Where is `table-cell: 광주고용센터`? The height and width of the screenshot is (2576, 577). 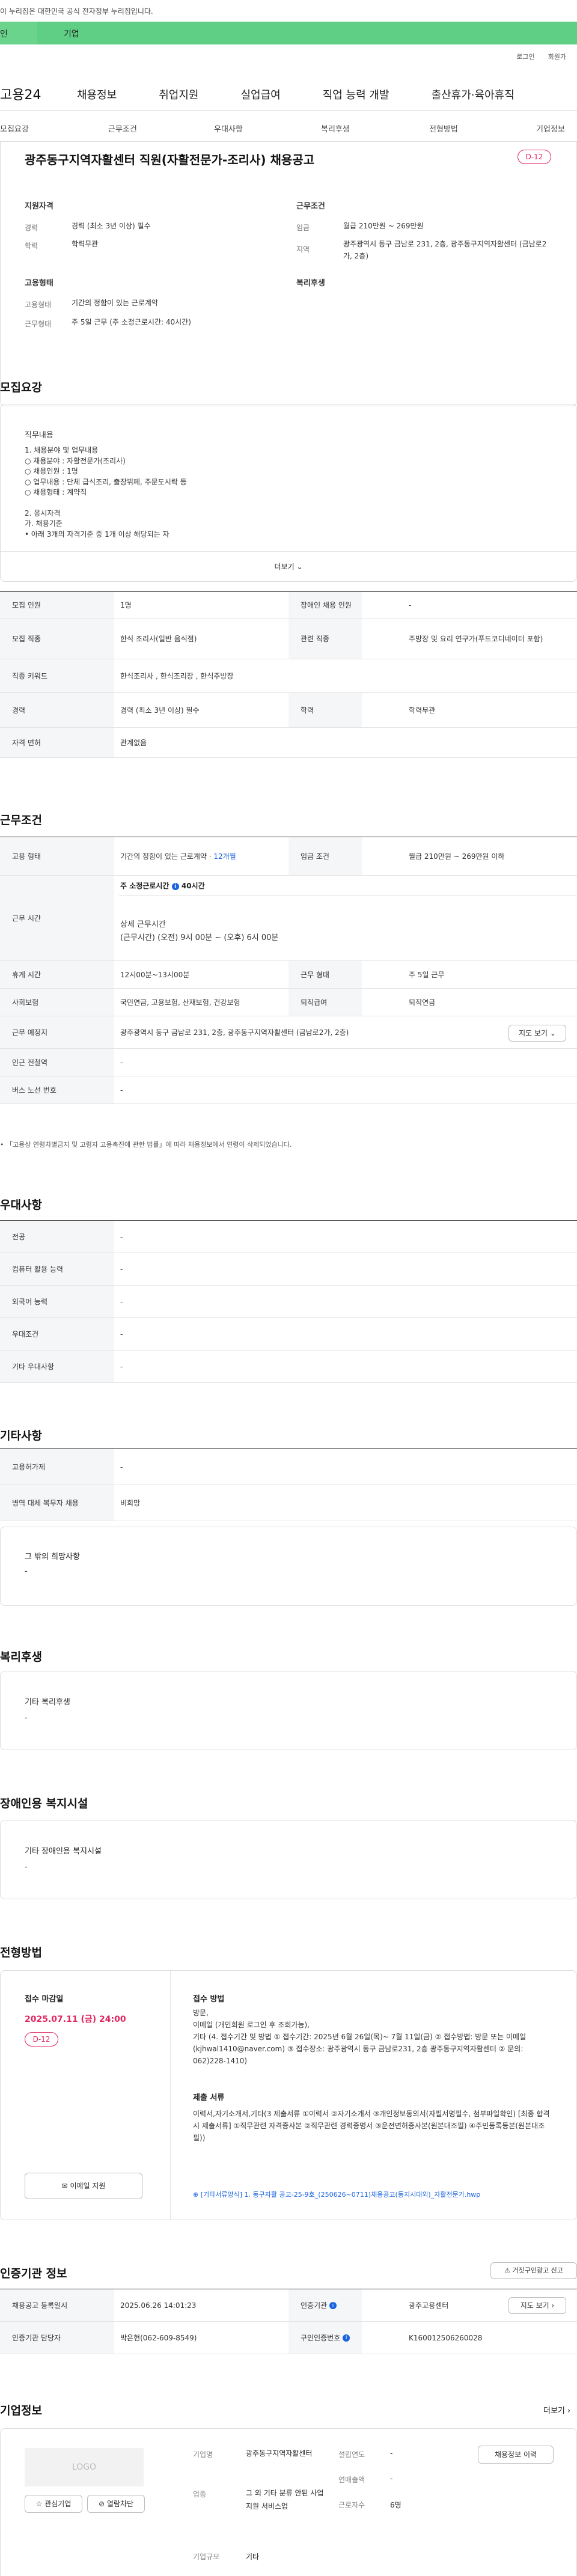 table-cell: 광주고용센터 is located at coordinates (429, 2305).